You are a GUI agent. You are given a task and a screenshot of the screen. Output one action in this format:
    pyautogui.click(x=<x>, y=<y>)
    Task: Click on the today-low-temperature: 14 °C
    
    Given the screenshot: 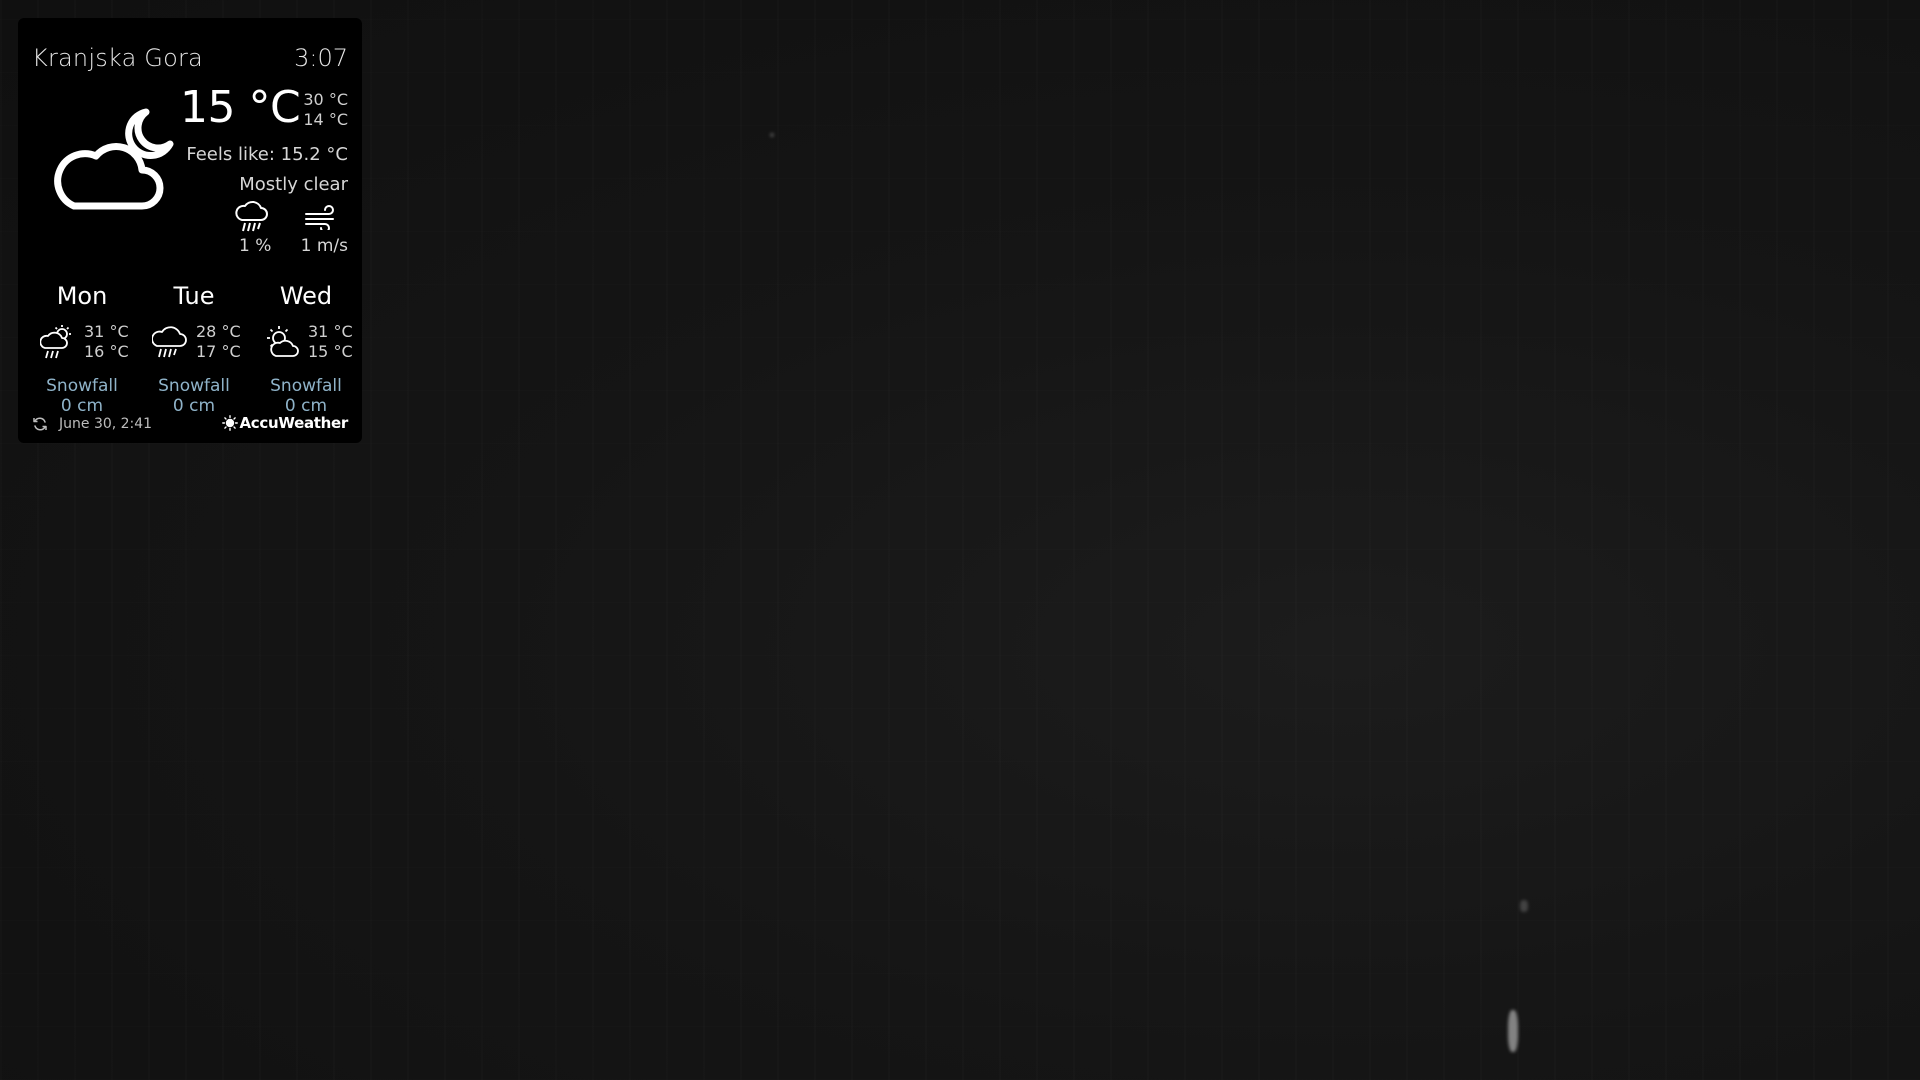 What is the action you would take?
    pyautogui.click(x=325, y=119)
    